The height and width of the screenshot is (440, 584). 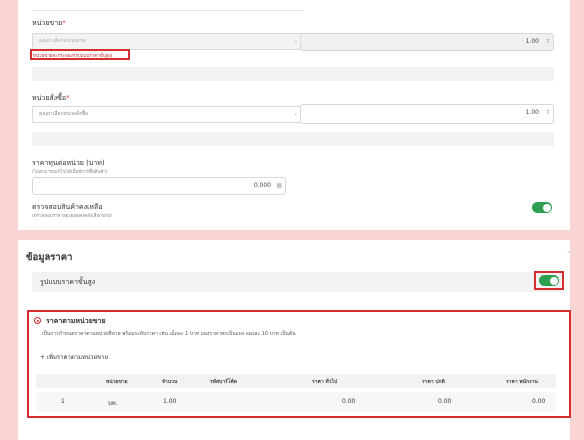 What do you see at coordinates (294, 235) in the screenshot?
I see `section-gap` at bounding box center [294, 235].